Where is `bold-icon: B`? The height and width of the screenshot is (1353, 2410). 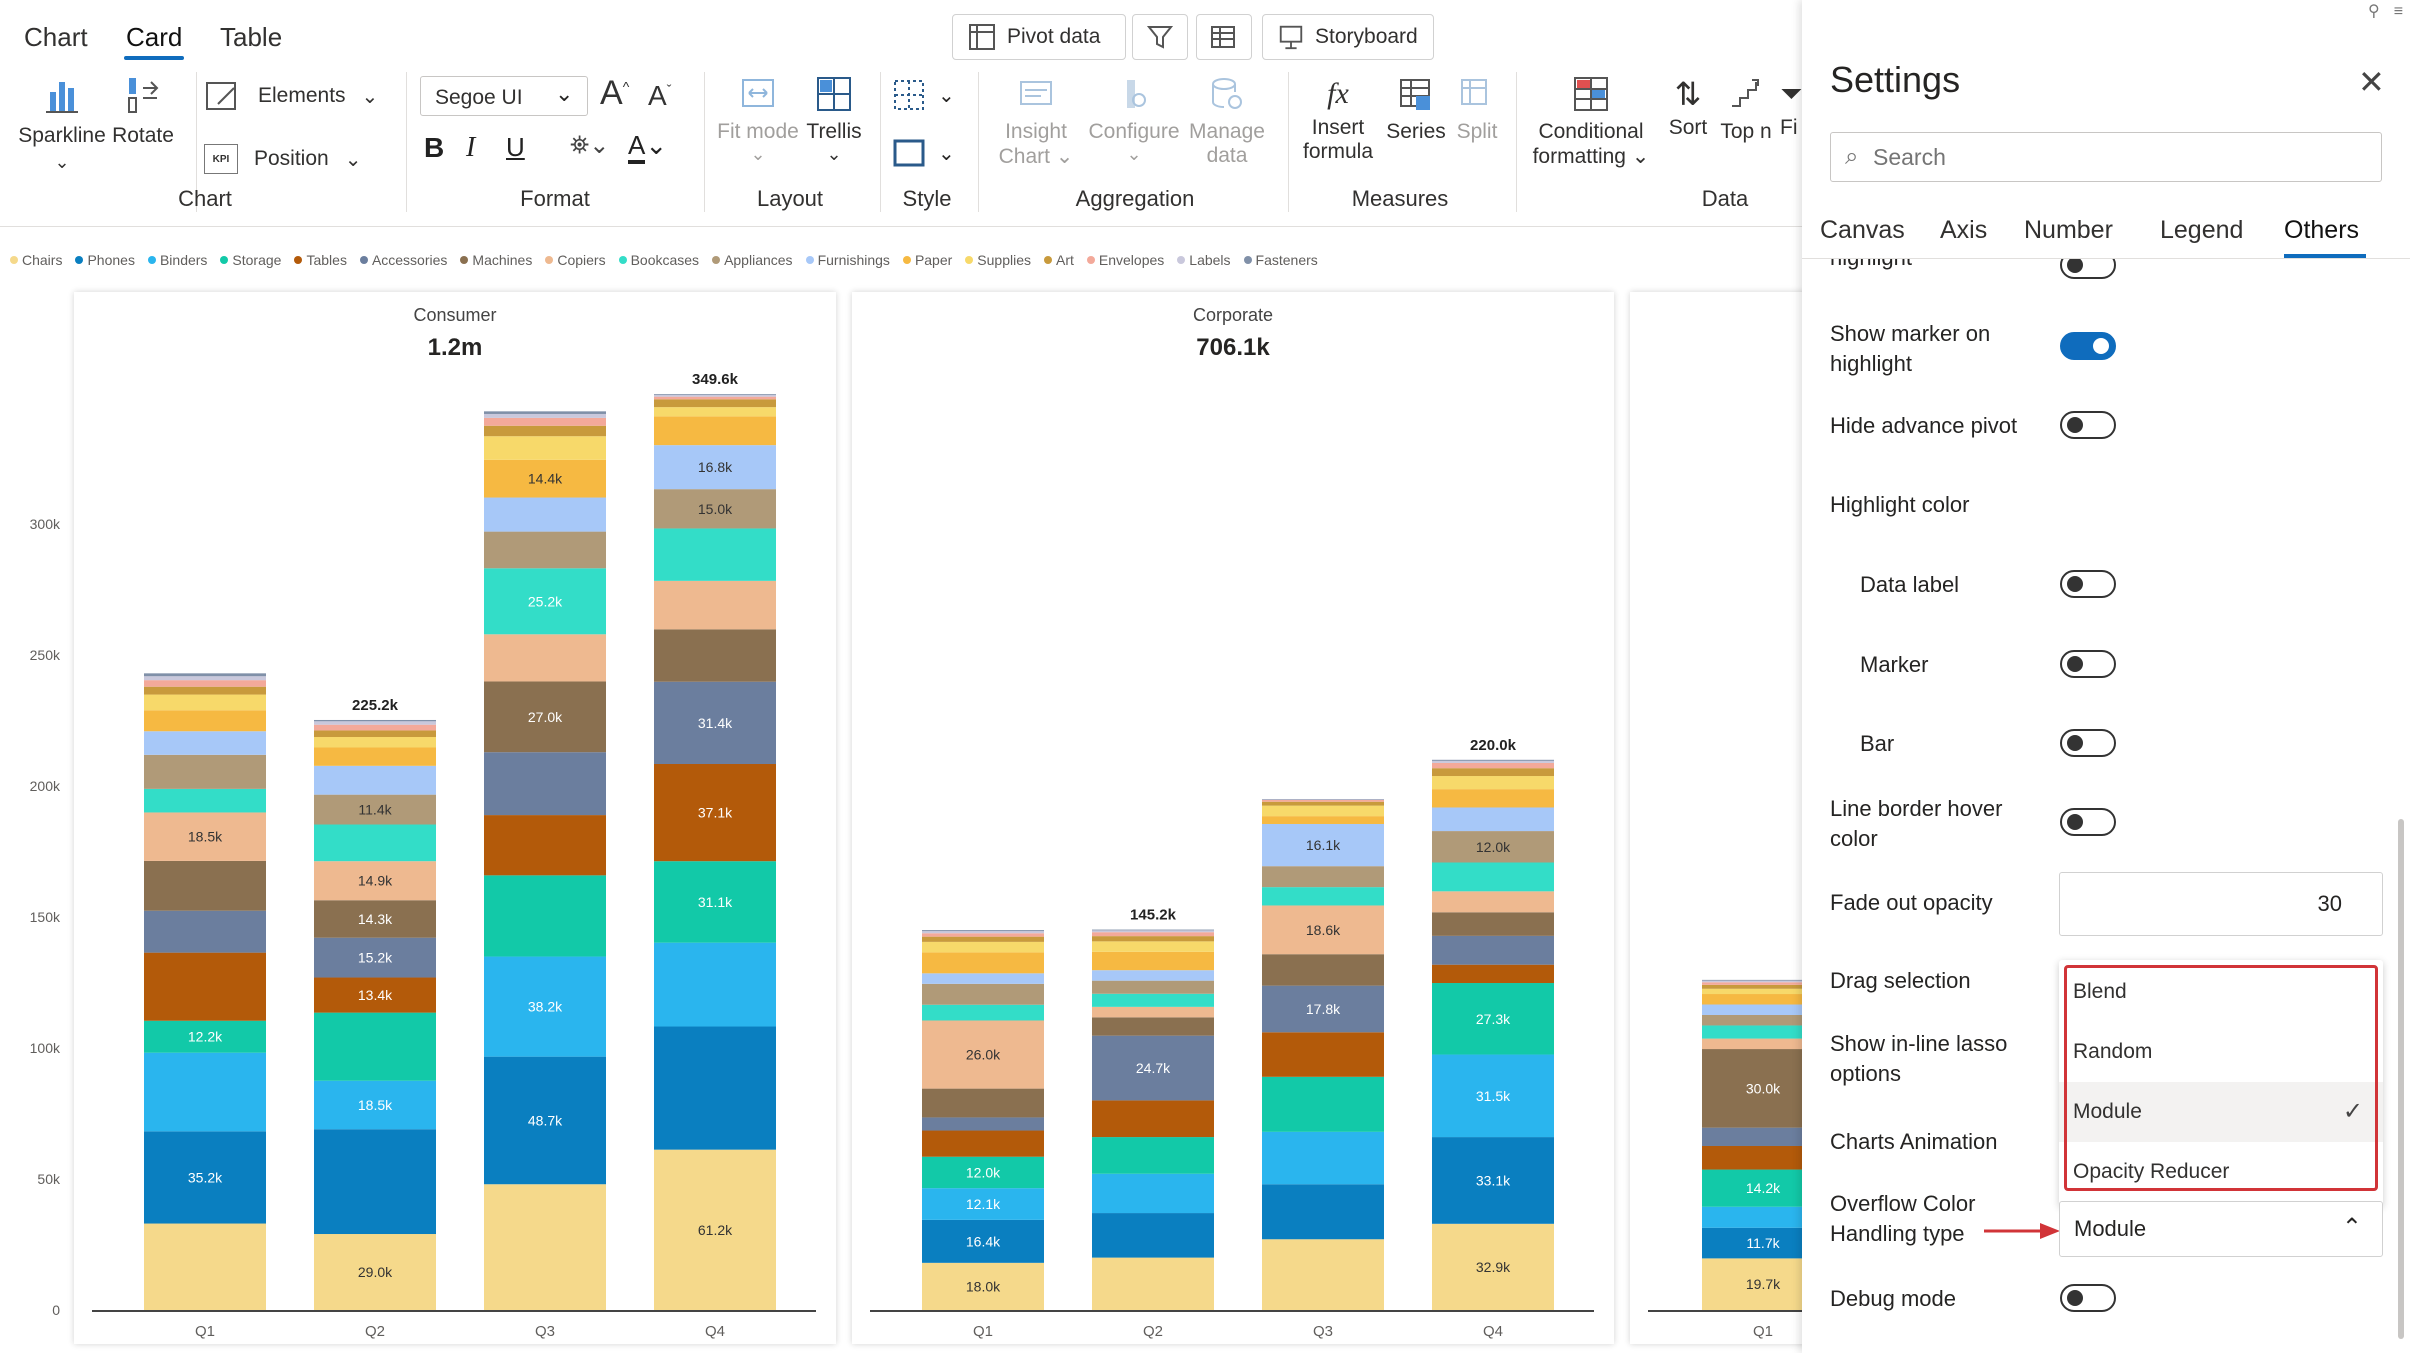 bold-icon: B is located at coordinates (434, 148).